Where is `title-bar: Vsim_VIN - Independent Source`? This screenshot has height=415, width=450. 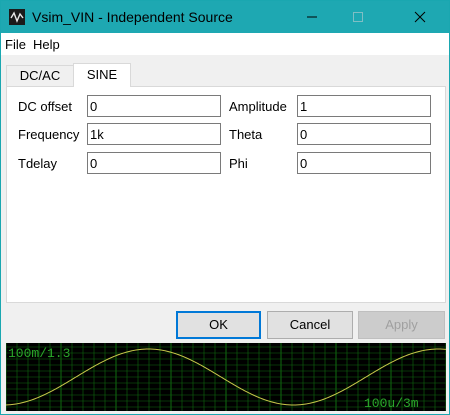 title-bar: Vsim_VIN - Independent Source is located at coordinates (225, 17).